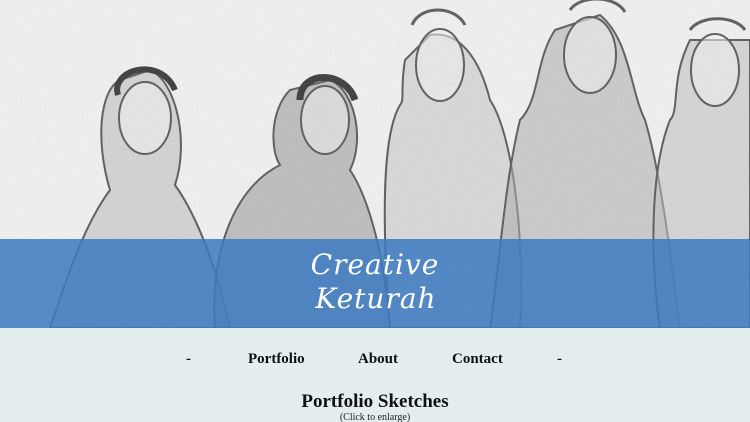 Image resolution: width=750 pixels, height=422 pixels. I want to click on nav-link-contact: Contact, so click(477, 359).